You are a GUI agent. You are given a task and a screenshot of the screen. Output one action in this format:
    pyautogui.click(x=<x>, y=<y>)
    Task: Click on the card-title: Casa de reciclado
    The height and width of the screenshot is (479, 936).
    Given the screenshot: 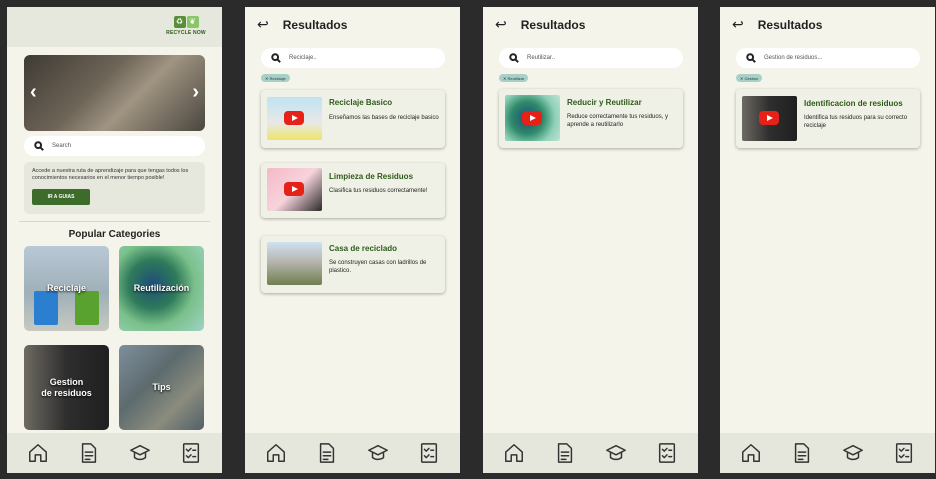 What is the action you would take?
    pyautogui.click(x=363, y=248)
    